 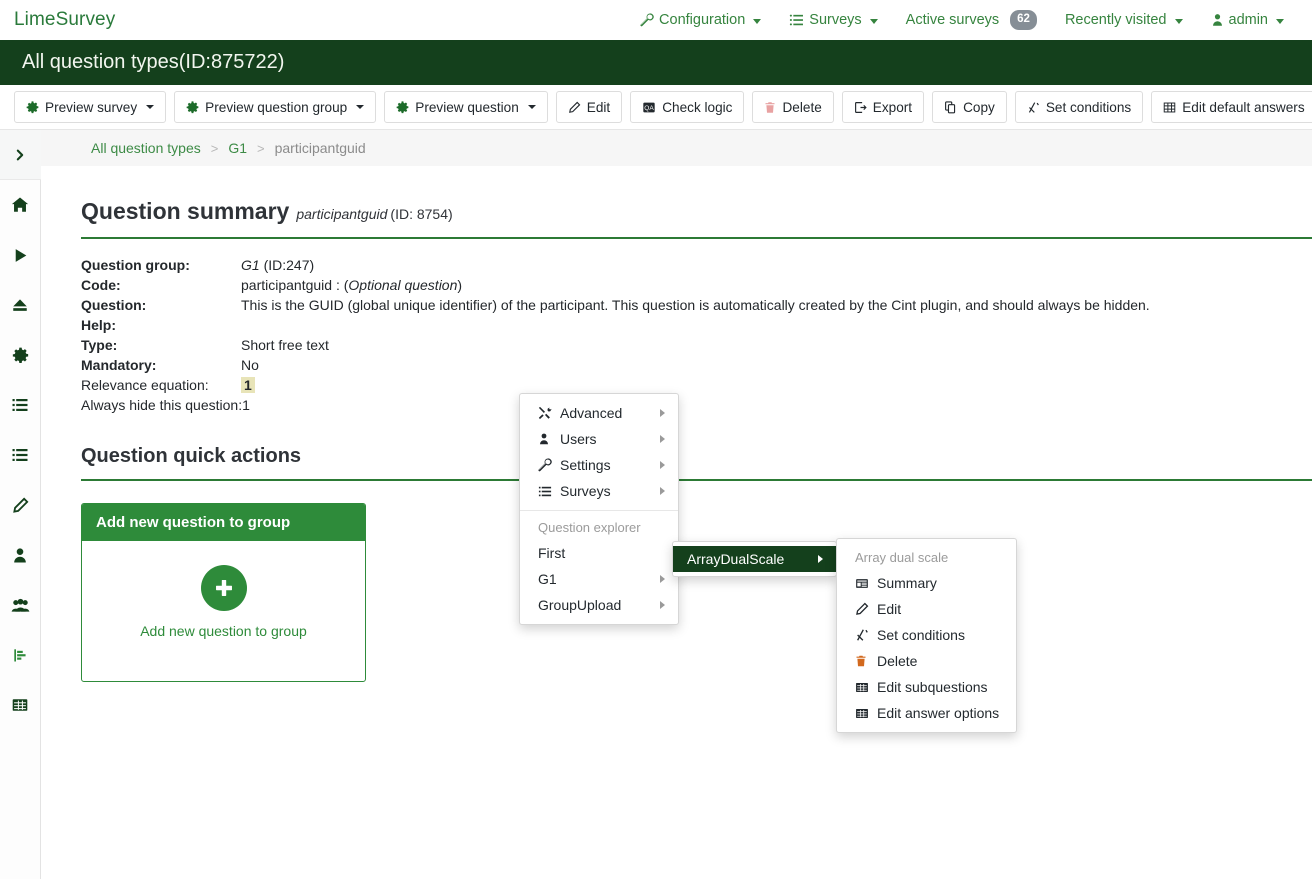 What do you see at coordinates (237, 148) in the screenshot?
I see `breadcrumb-item-group: G1` at bounding box center [237, 148].